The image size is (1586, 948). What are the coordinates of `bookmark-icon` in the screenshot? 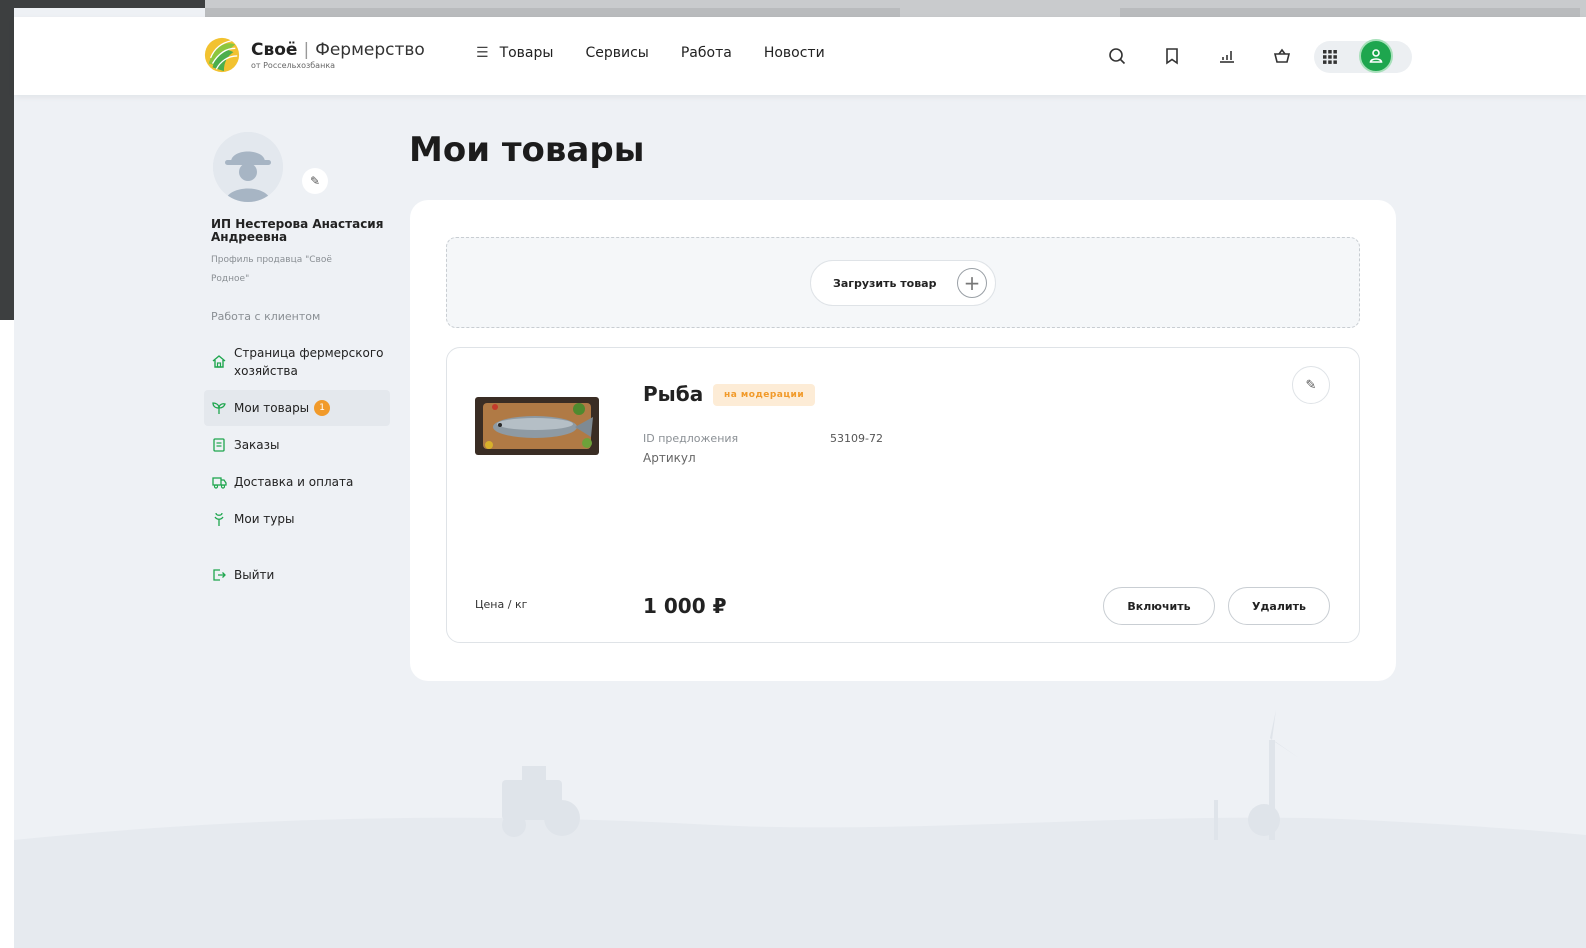 It's located at (1172, 56).